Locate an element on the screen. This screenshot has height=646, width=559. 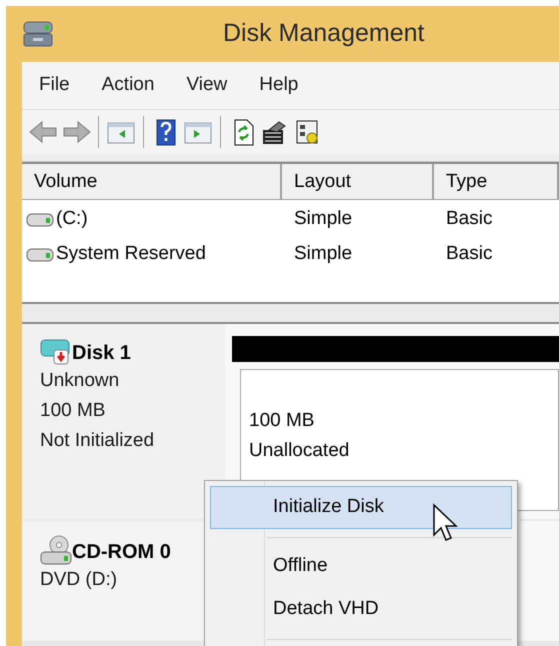
menu-option: Initialize Disk is located at coordinates (361, 507).